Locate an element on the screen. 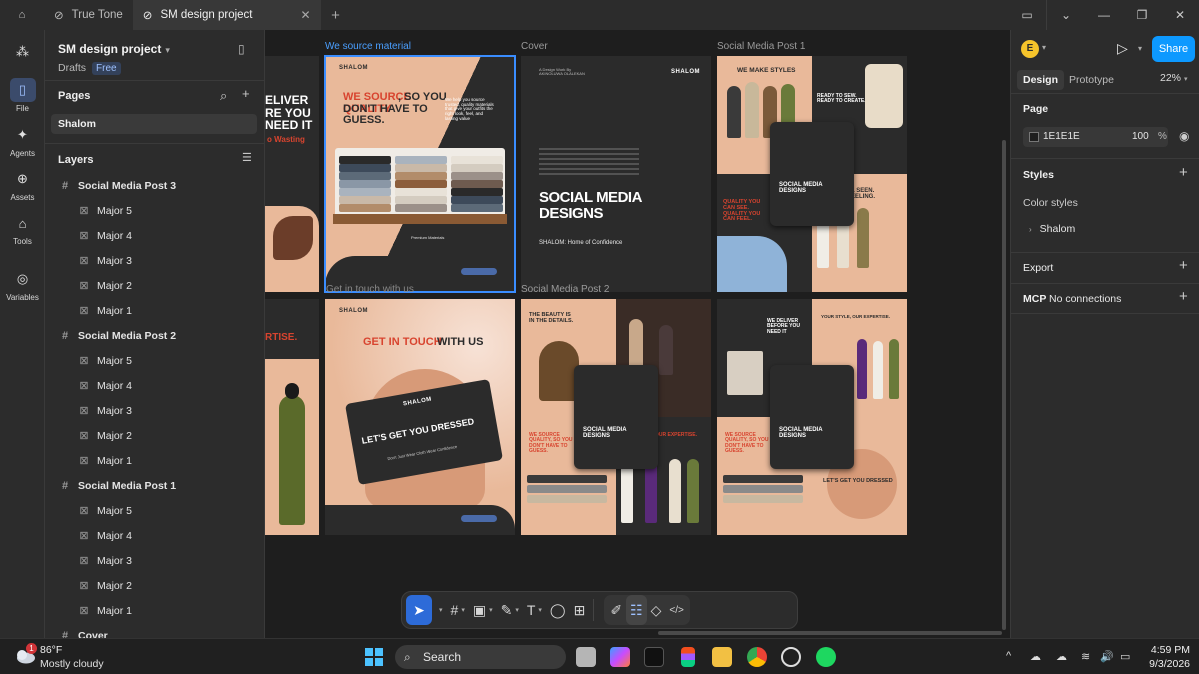  frame-partial-left-top: ELIVER RE YOU NEED IT o Wasting is located at coordinates (292, 174).